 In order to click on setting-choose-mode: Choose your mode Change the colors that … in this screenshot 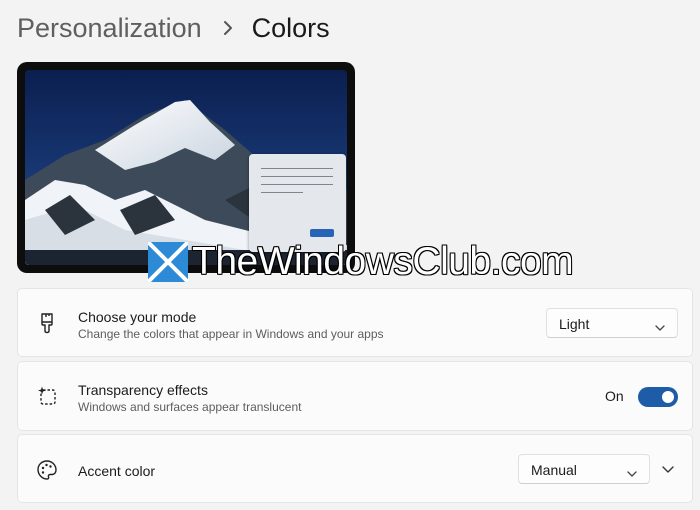, I will do `click(355, 322)`.